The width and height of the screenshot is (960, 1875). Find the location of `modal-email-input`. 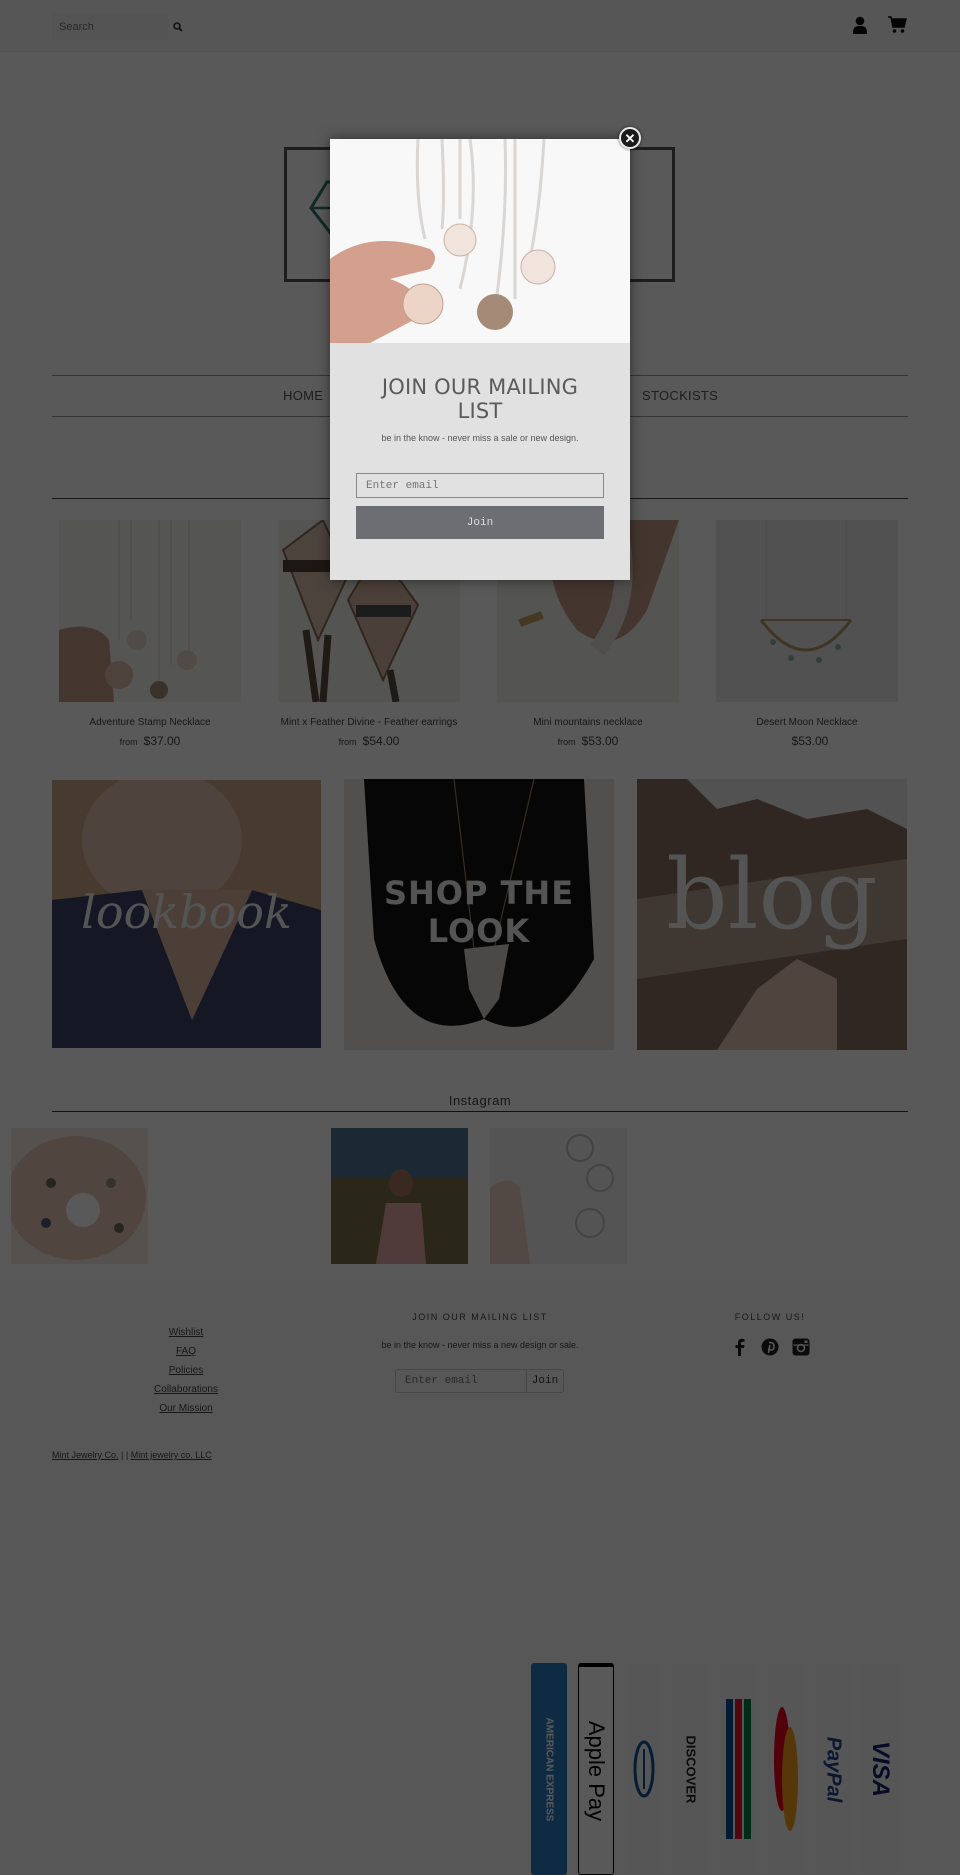

modal-email-input is located at coordinates (480, 485).